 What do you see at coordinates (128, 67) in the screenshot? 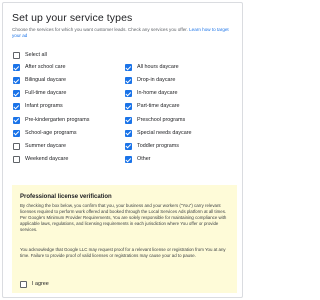
I see `service-checkbox-all-hours-daycare` at bounding box center [128, 67].